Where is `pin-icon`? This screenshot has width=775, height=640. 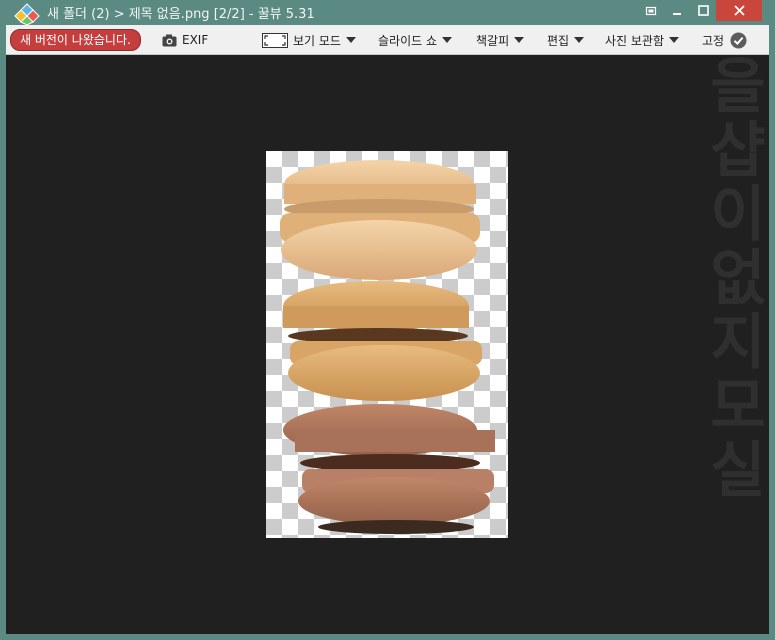
pin-icon is located at coordinates (651, 10).